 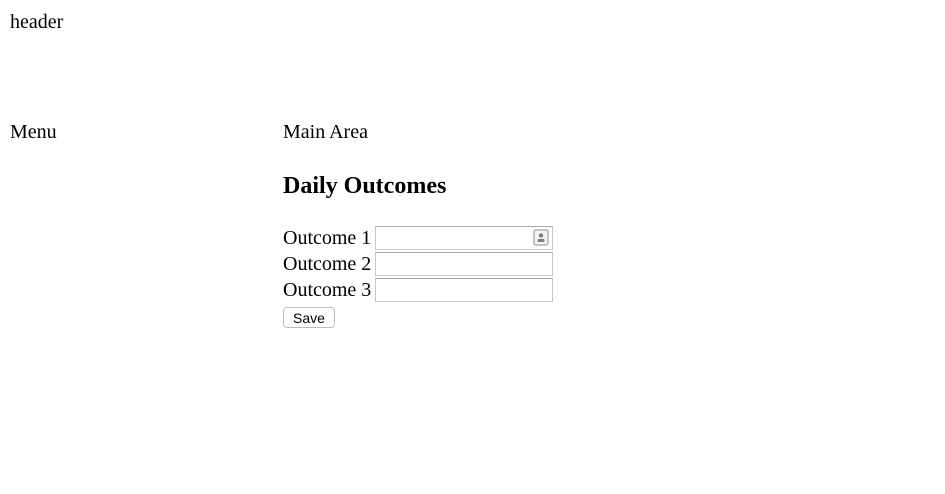 What do you see at coordinates (327, 238) in the screenshot?
I see `outcome-1-label: Outcome 1` at bounding box center [327, 238].